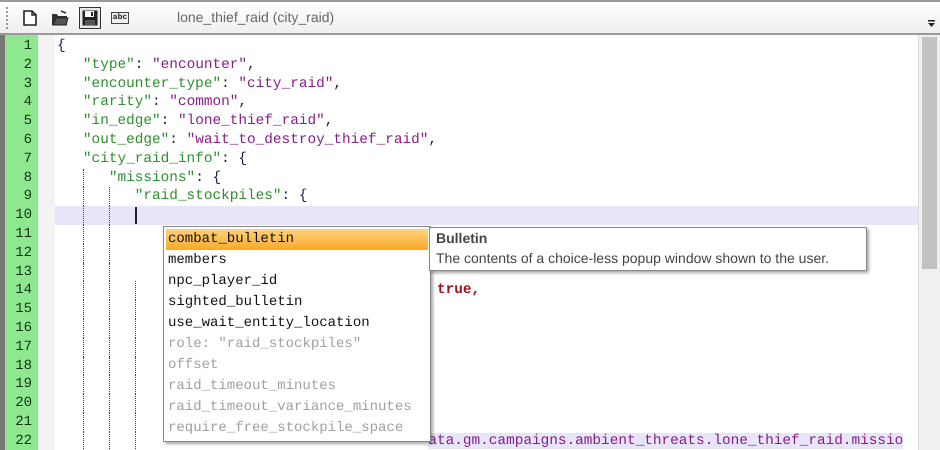  I want to click on code-key: "type", so click(108, 64).